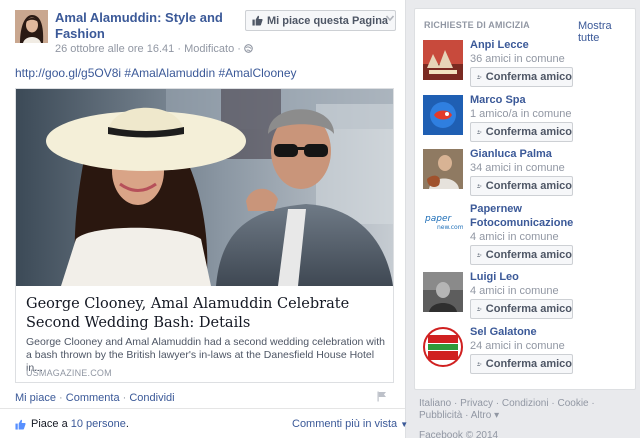  I want to click on post-actions: Mi piace · Commenta · Condividi, so click(95, 398).